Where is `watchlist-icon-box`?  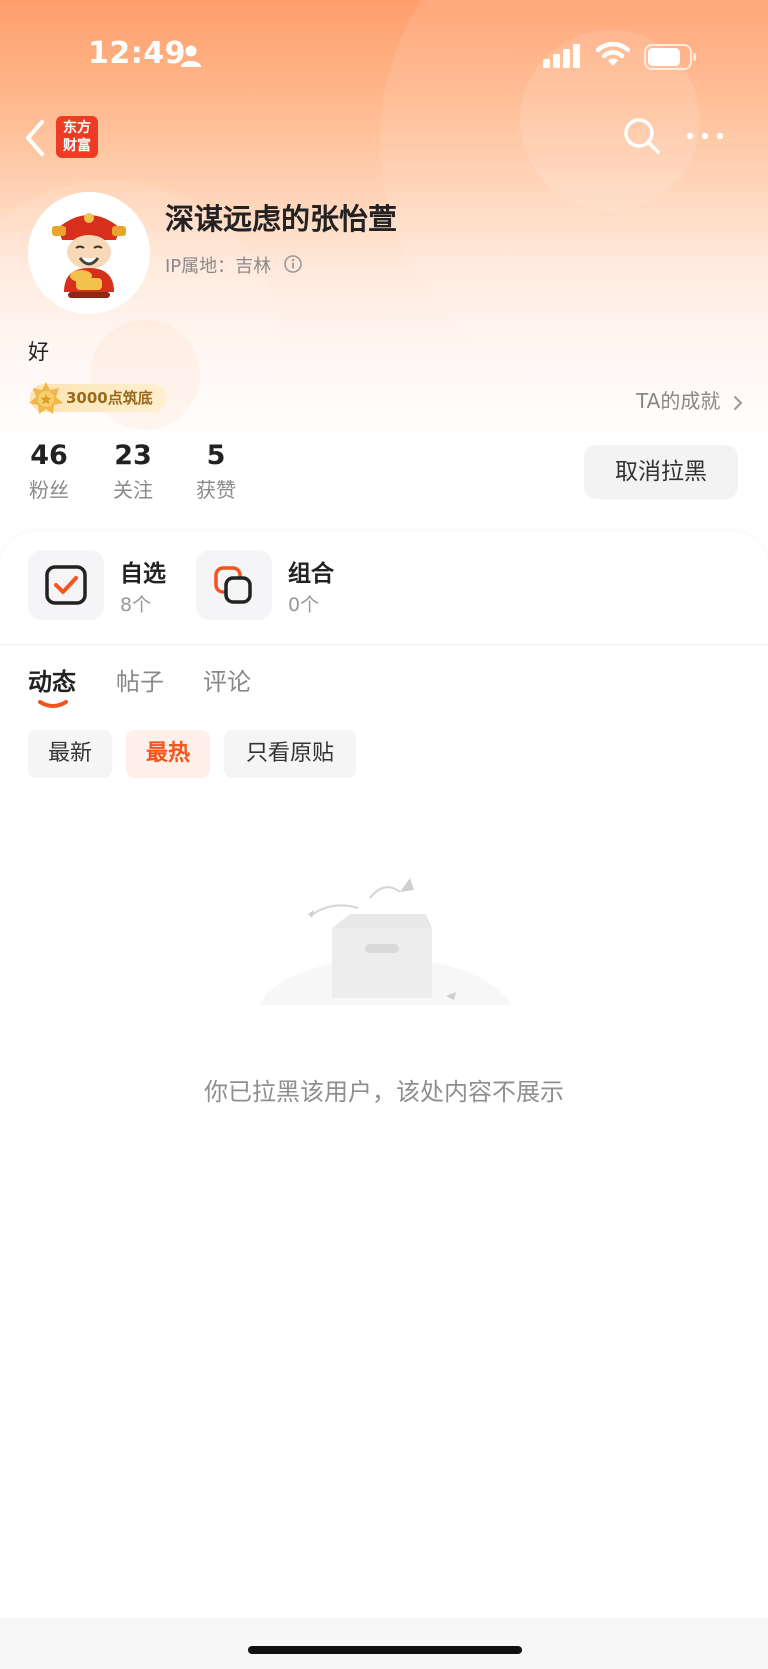 watchlist-icon-box is located at coordinates (66, 585).